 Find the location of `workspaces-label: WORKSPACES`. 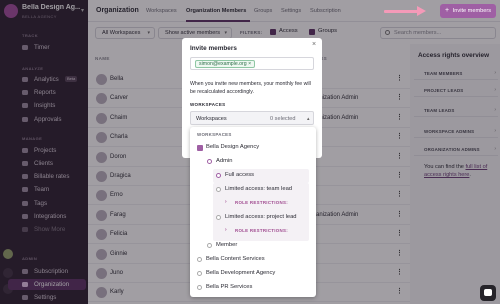

workspaces-label: WORKSPACES is located at coordinates (208, 104).